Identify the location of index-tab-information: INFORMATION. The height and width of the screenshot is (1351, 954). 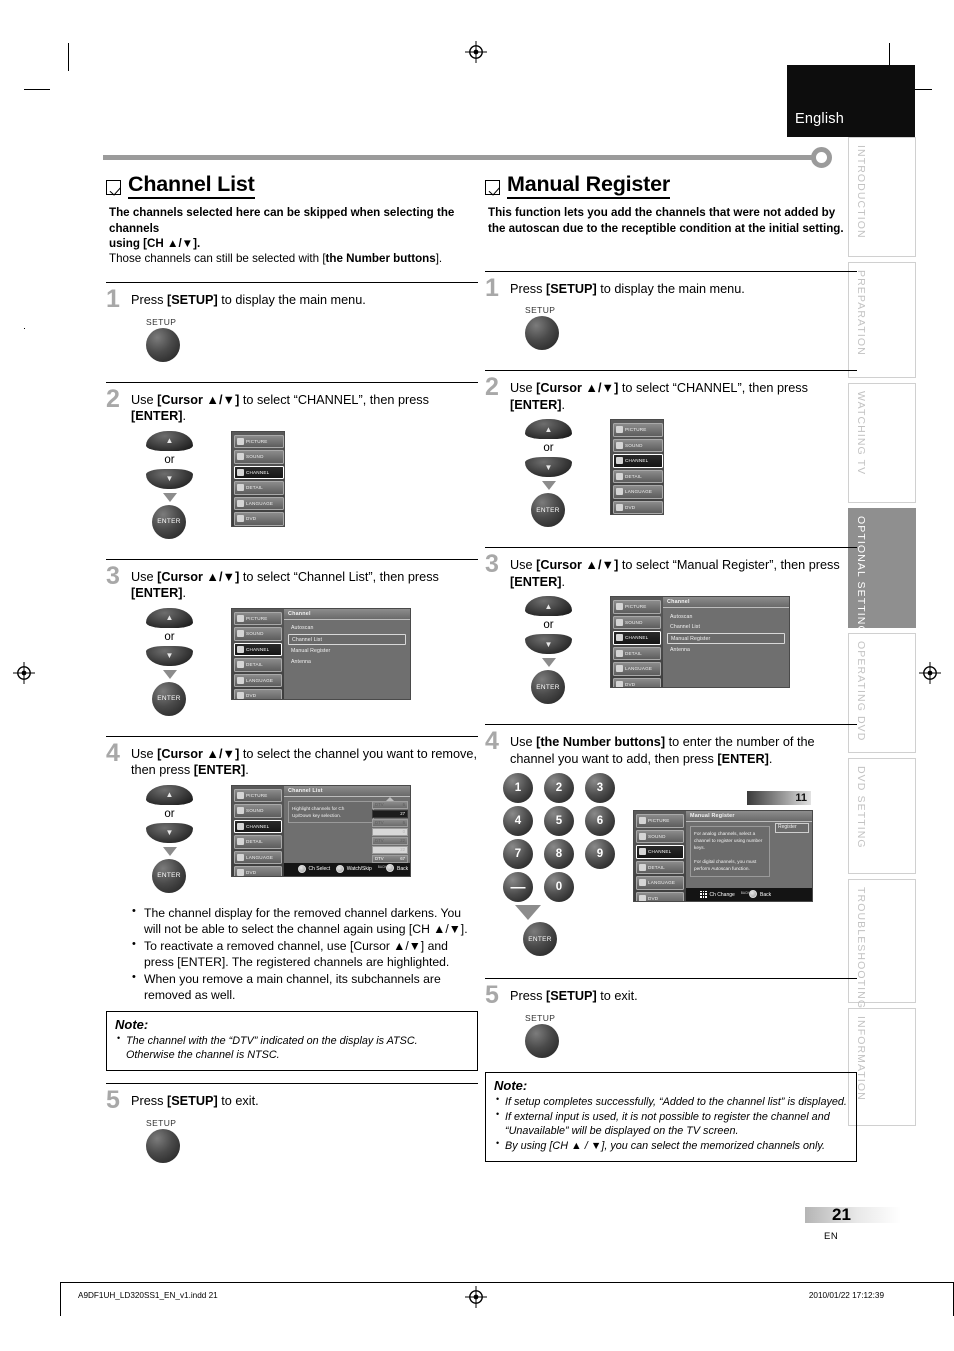
(882, 1067).